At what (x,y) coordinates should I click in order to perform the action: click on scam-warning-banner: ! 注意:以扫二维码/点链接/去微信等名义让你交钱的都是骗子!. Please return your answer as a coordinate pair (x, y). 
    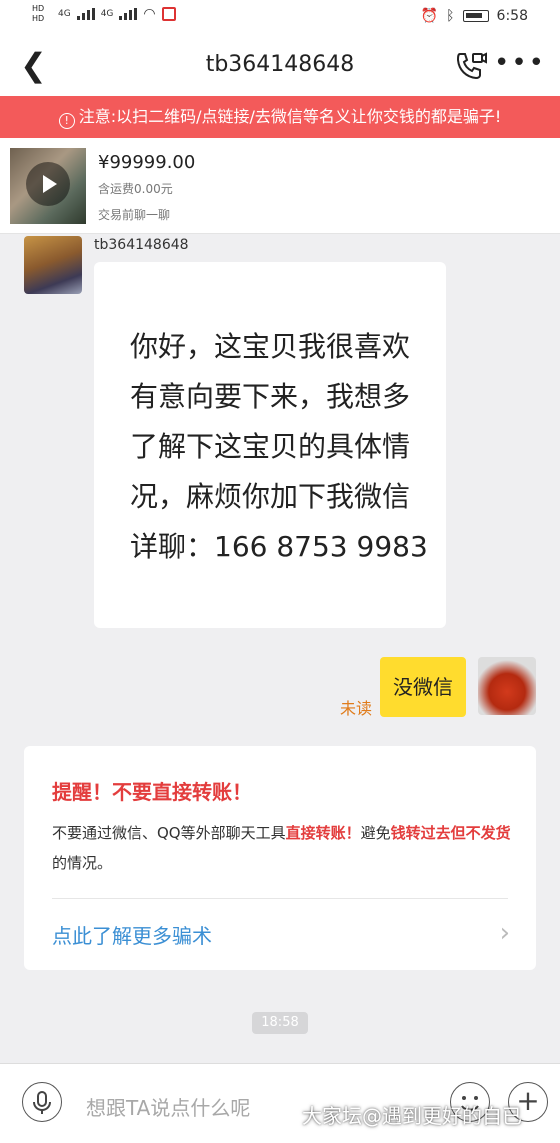
    Looking at the image, I should click on (280, 117).